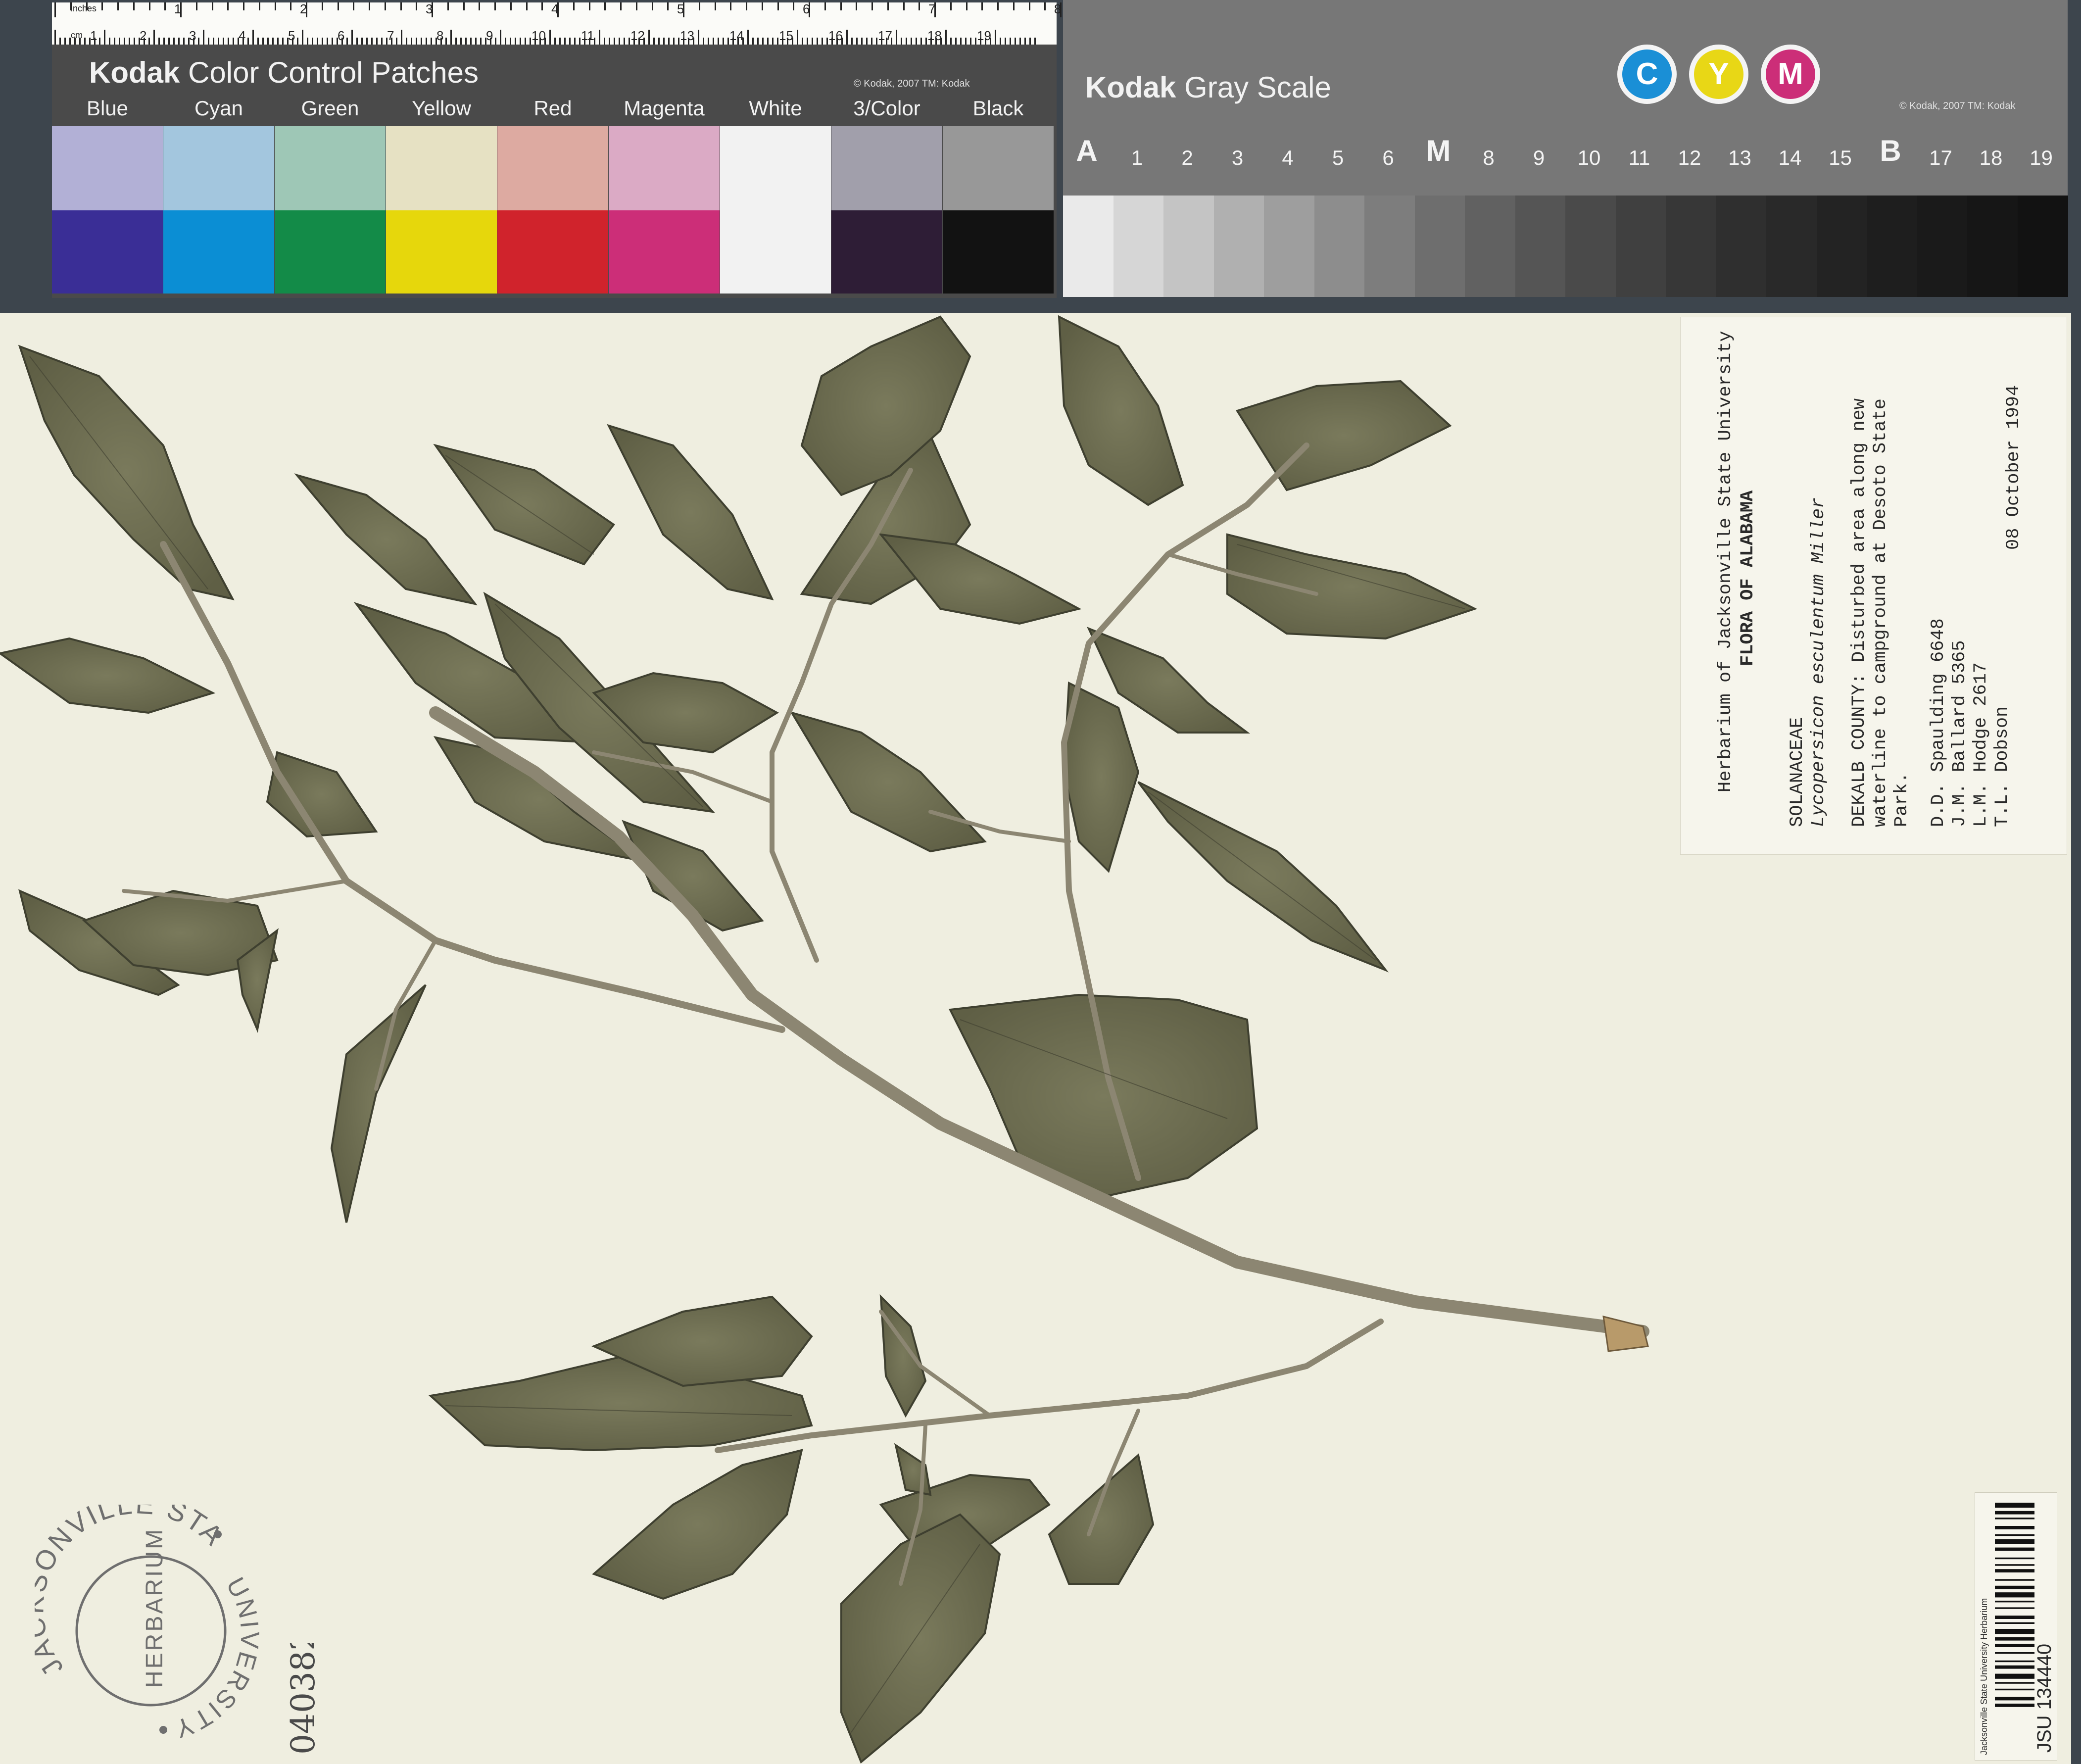  Describe the element at coordinates (1625, 1334) in the screenshot. I see `stem-cut-end` at that location.